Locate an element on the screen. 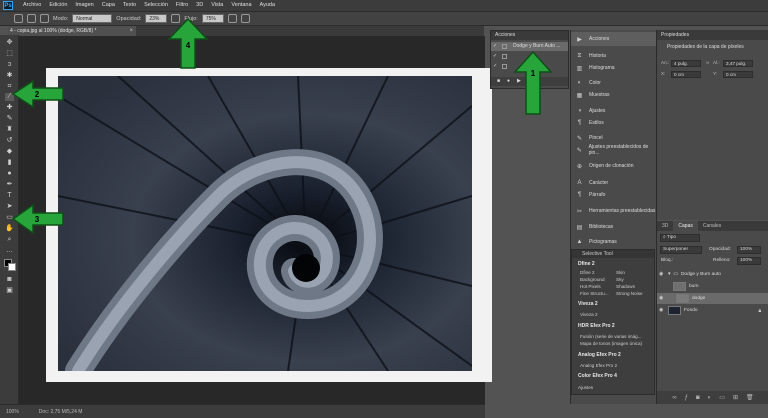  dfine-button: Dfine 2 is located at coordinates (597, 272).